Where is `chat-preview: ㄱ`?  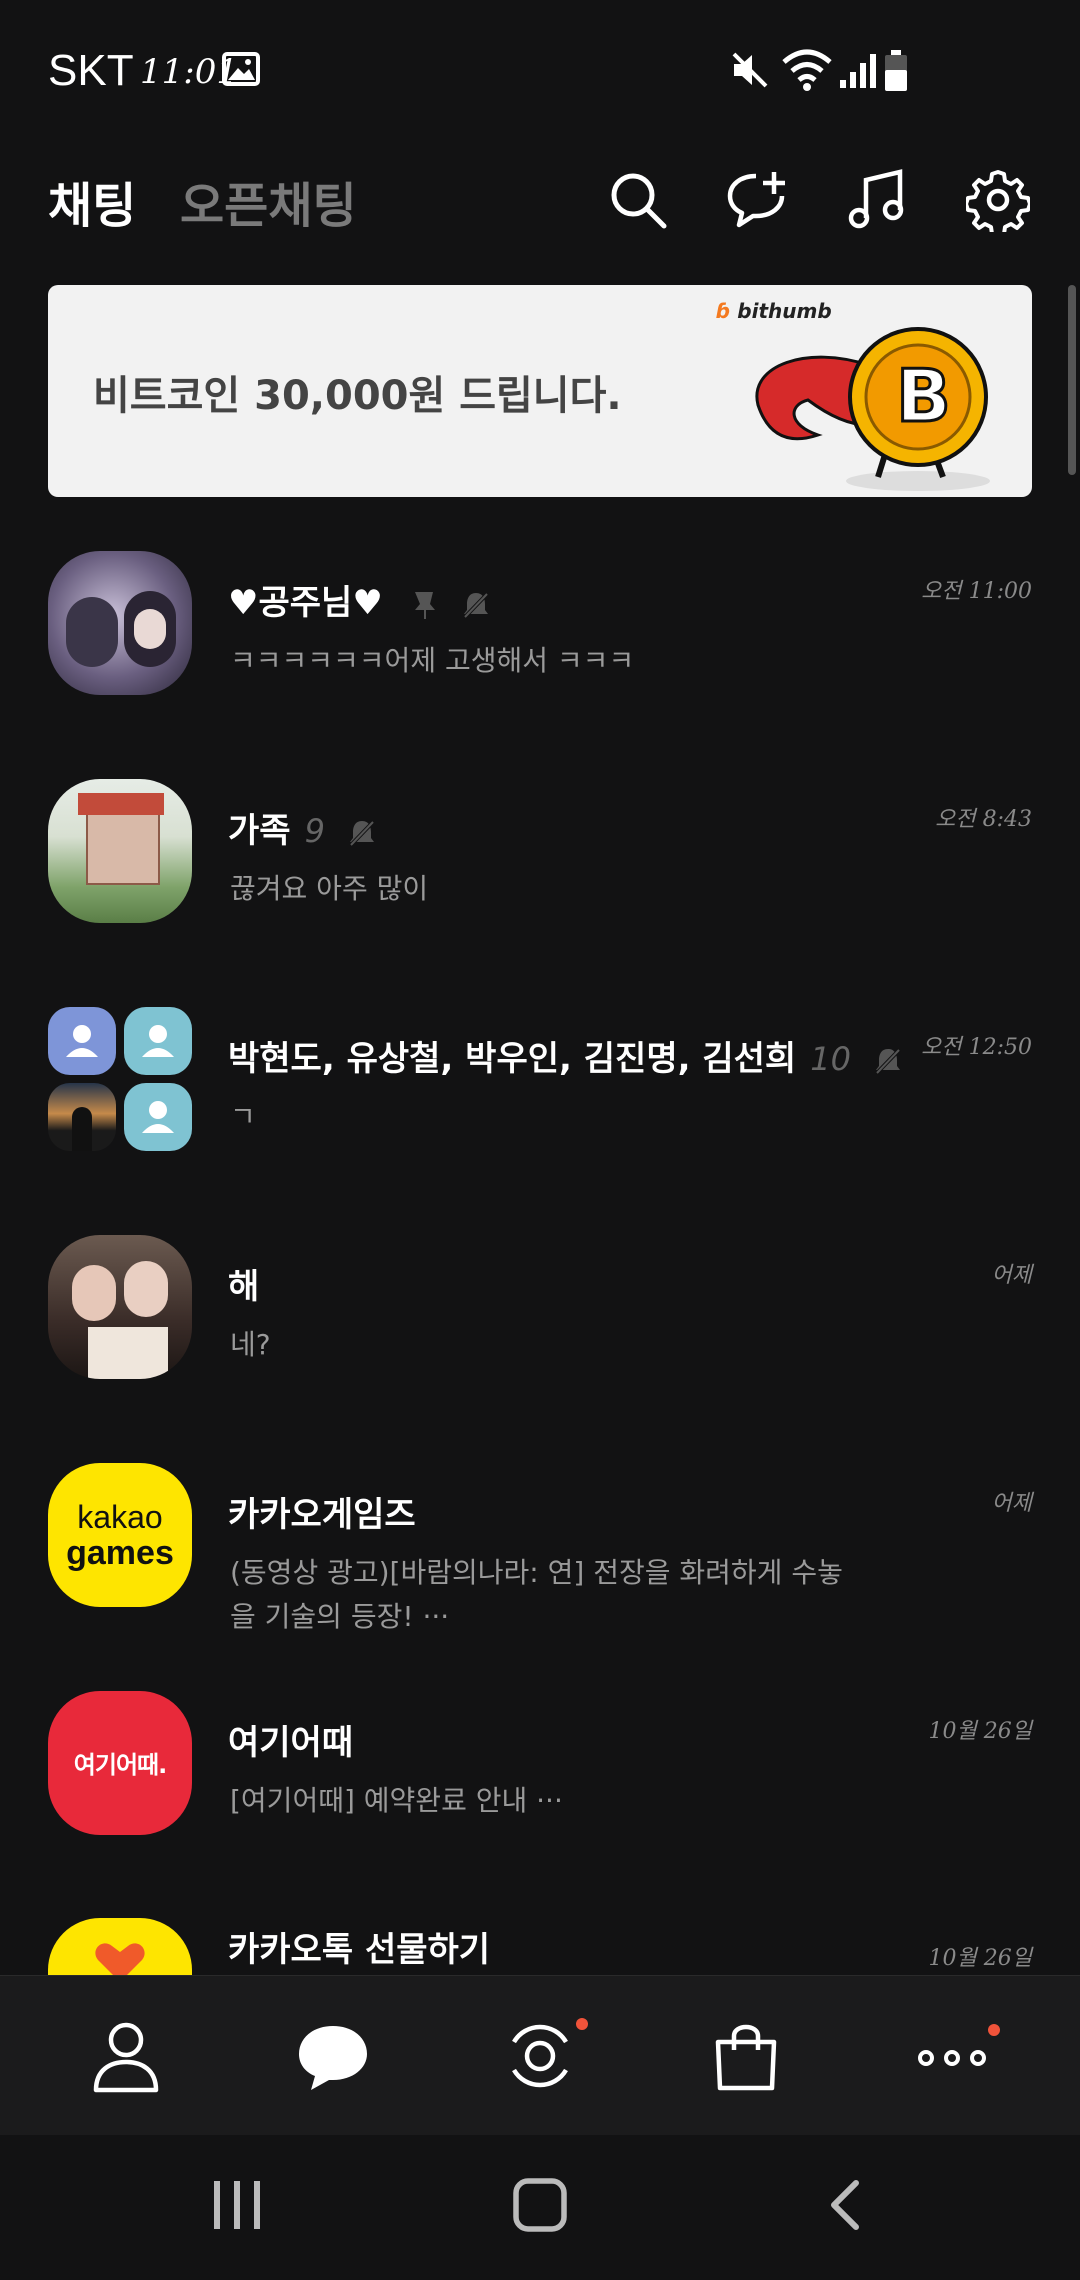
chat-preview: ㄱ is located at coordinates (243, 1116).